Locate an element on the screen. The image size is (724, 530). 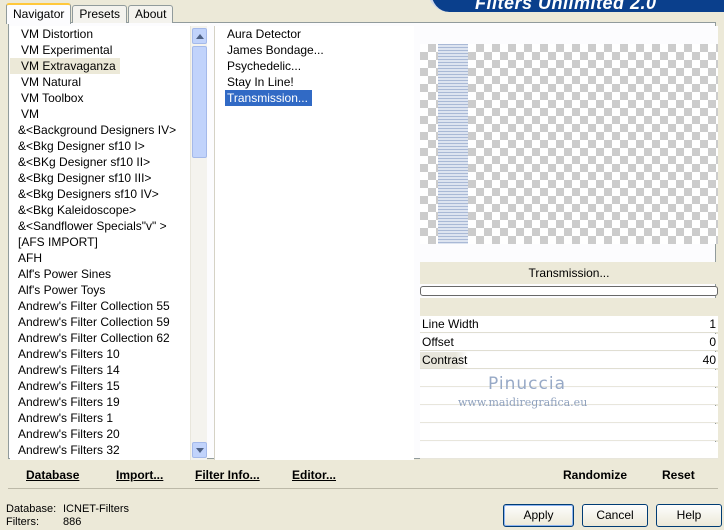
category-item: VM Distortion is located at coordinates (100, 34).